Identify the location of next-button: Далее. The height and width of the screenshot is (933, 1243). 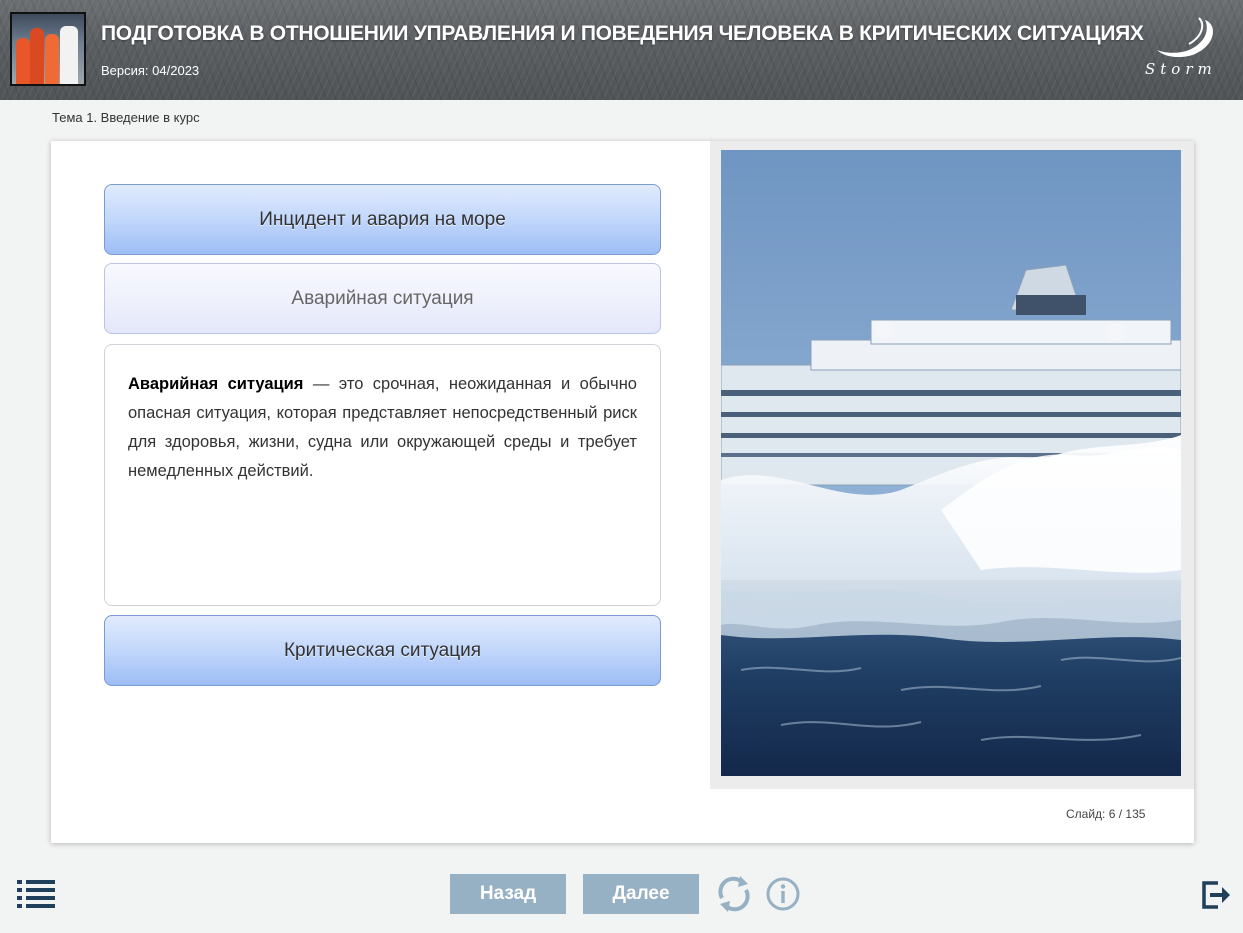
(641, 894).